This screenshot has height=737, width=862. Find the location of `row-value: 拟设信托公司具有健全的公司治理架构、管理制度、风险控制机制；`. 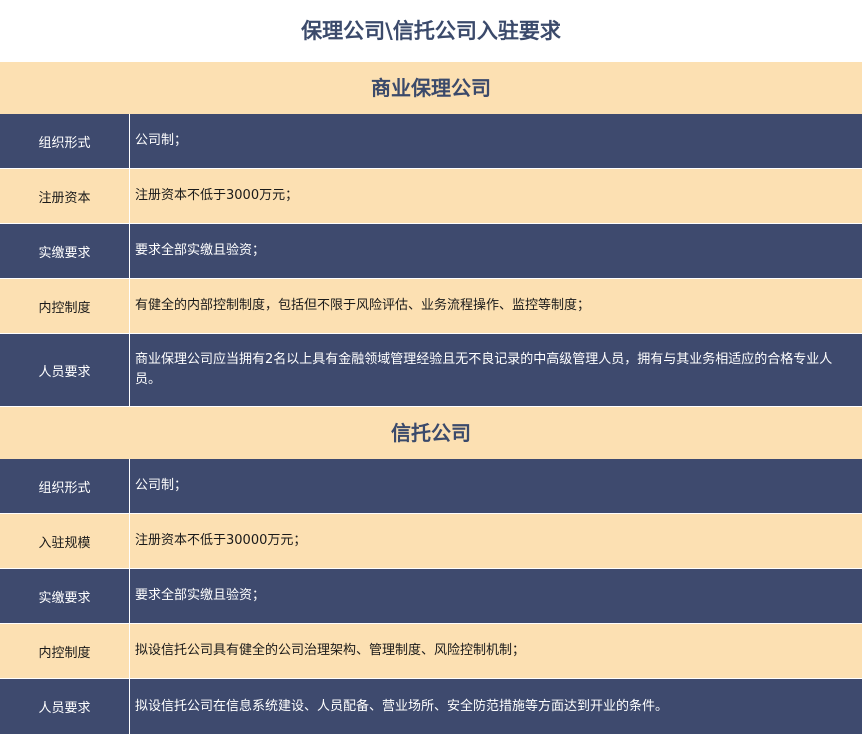

row-value: 拟设信托公司具有健全的公司治理架构、管理制度、风险控制机制； is located at coordinates (330, 650).